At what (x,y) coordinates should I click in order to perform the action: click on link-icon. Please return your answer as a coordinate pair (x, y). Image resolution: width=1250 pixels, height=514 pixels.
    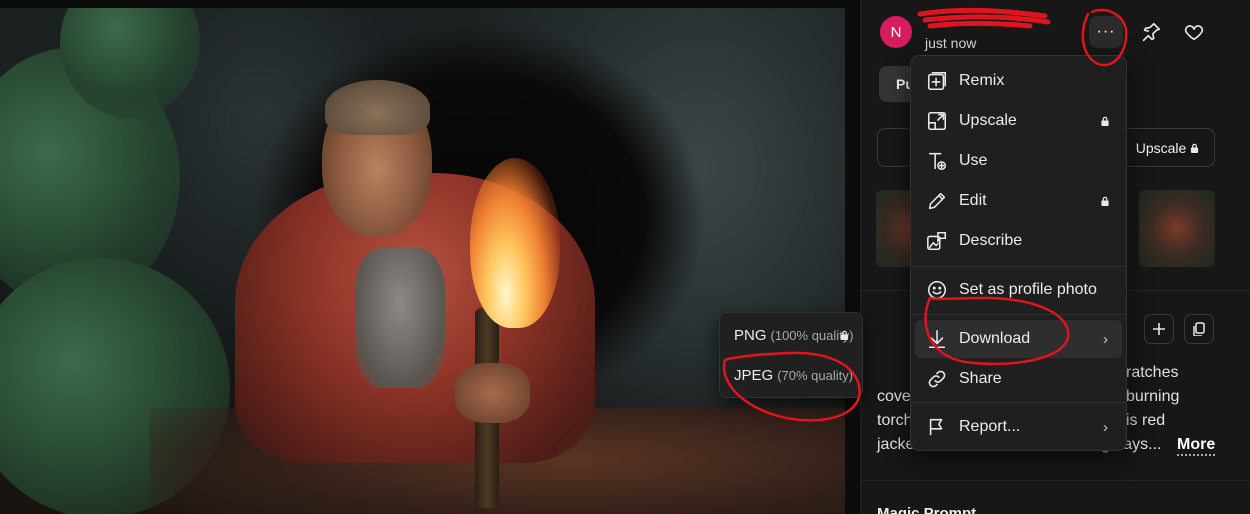
    Looking at the image, I should click on (937, 379).